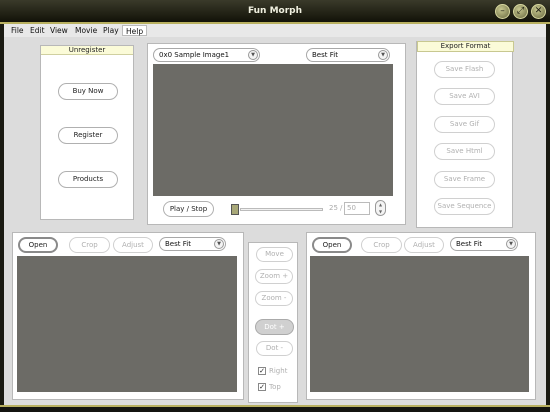  What do you see at coordinates (464, 206) in the screenshot?
I see `save-sequence-button: Save Sequence` at bounding box center [464, 206].